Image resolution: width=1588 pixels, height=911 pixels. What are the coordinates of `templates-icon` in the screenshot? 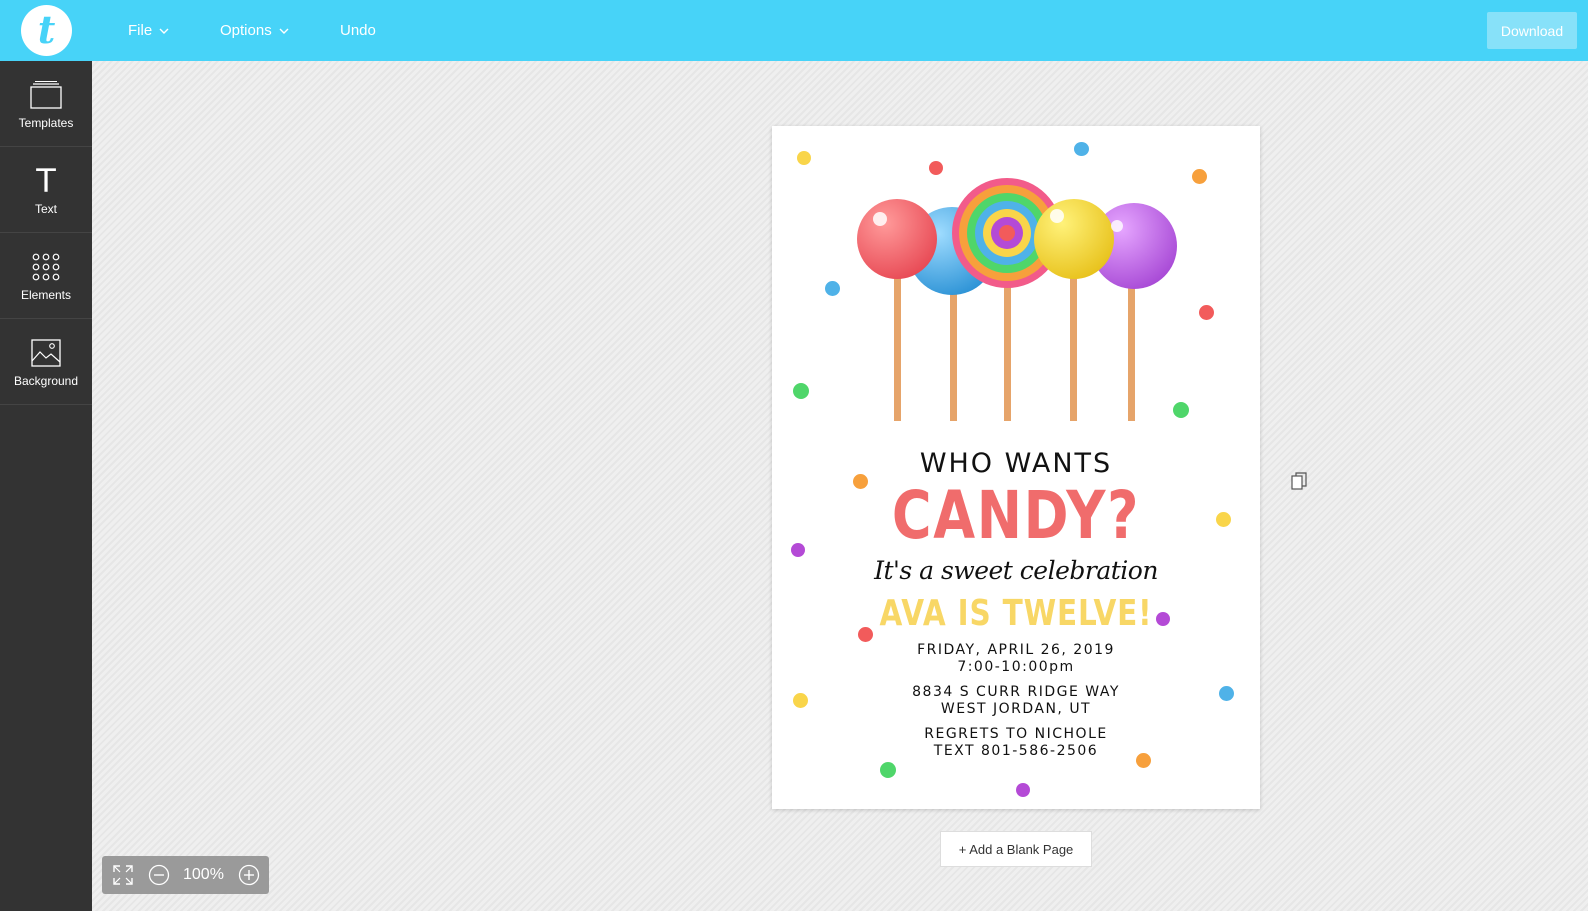 It's located at (46, 95).